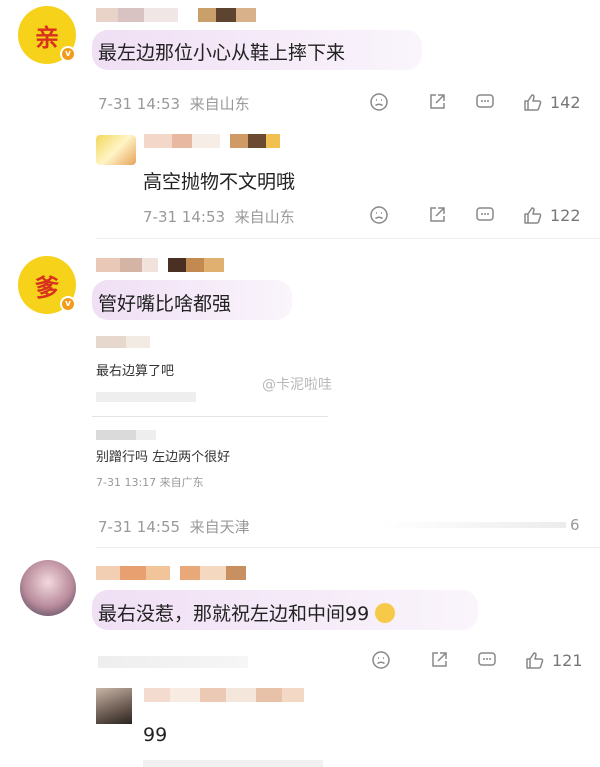  I want to click on comment-text: 最右没惹，那就祝左边和中间99, so click(247, 612).